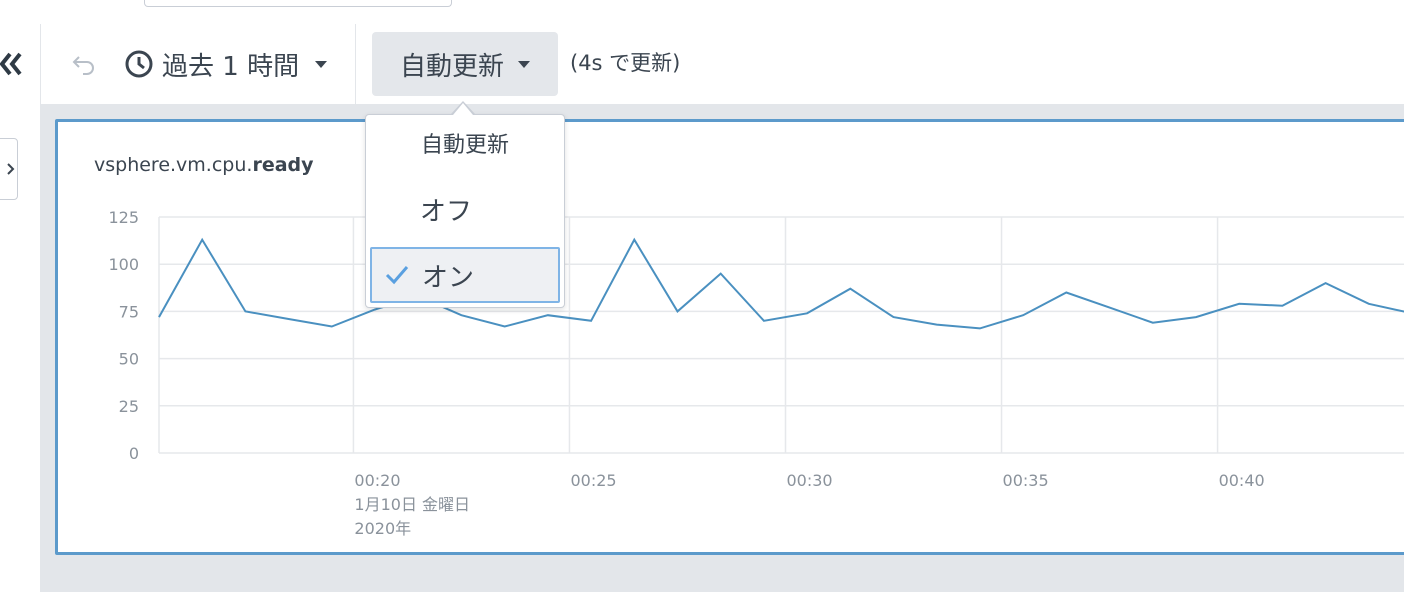 This screenshot has width=1404, height=592. Describe the element at coordinates (593, 480) in the screenshot. I see `x-tick-label: 00:25` at that location.